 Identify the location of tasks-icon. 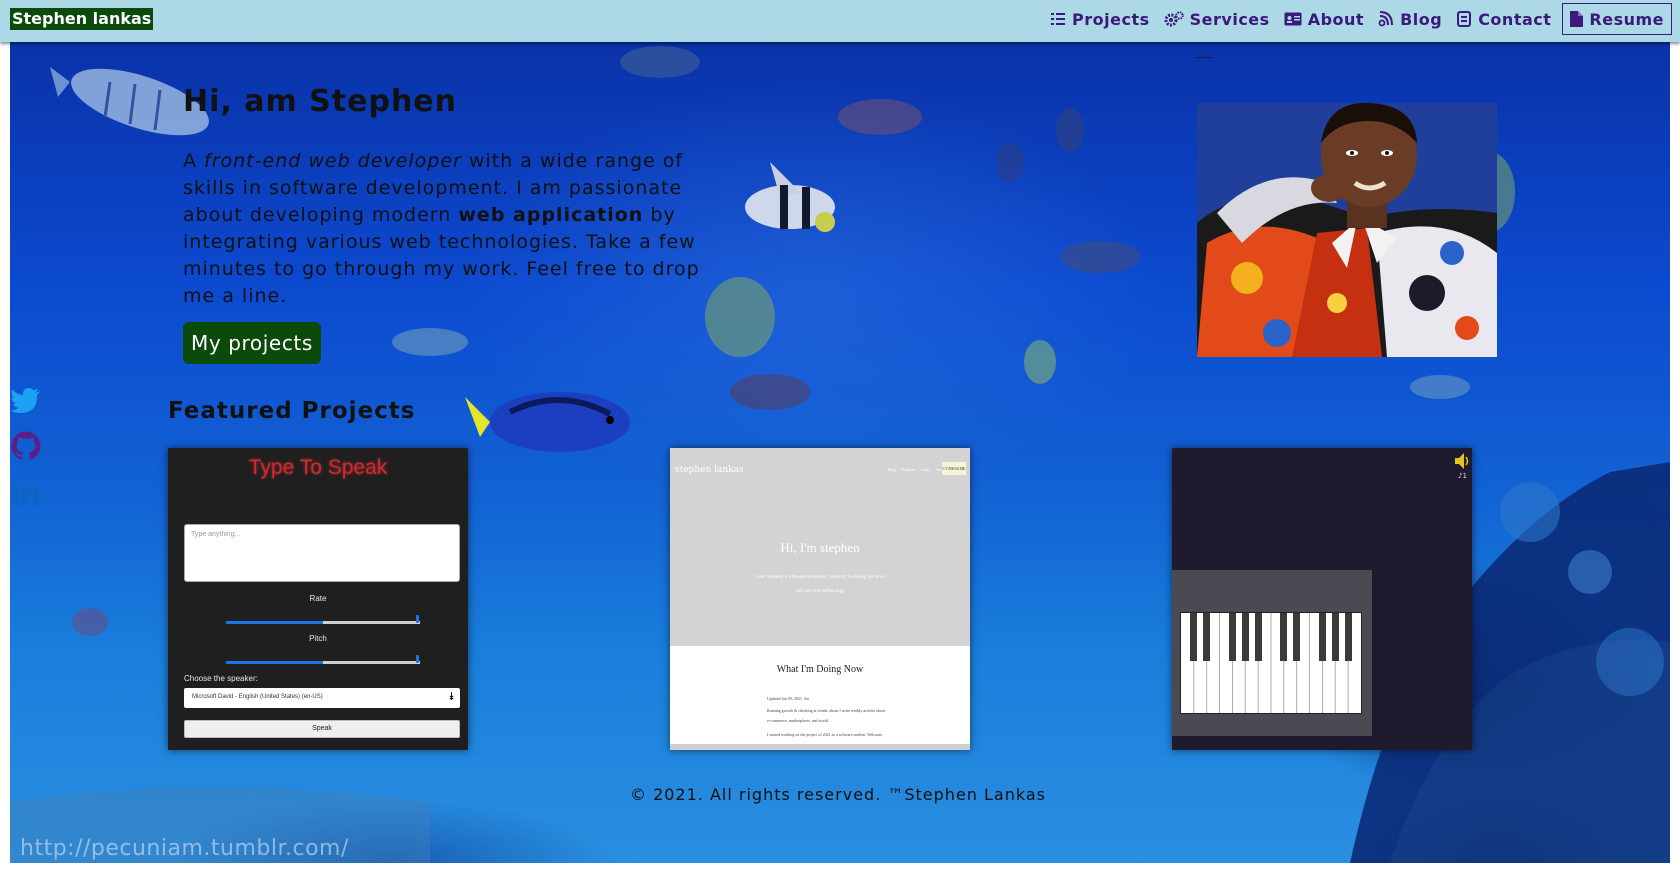
(1058, 19).